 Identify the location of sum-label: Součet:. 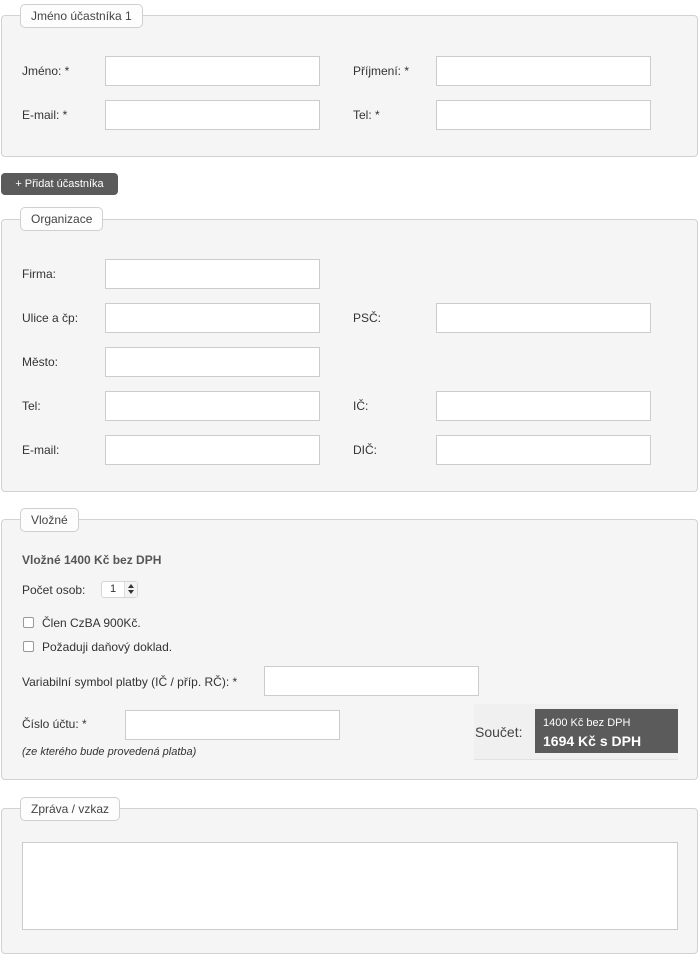
(499, 732).